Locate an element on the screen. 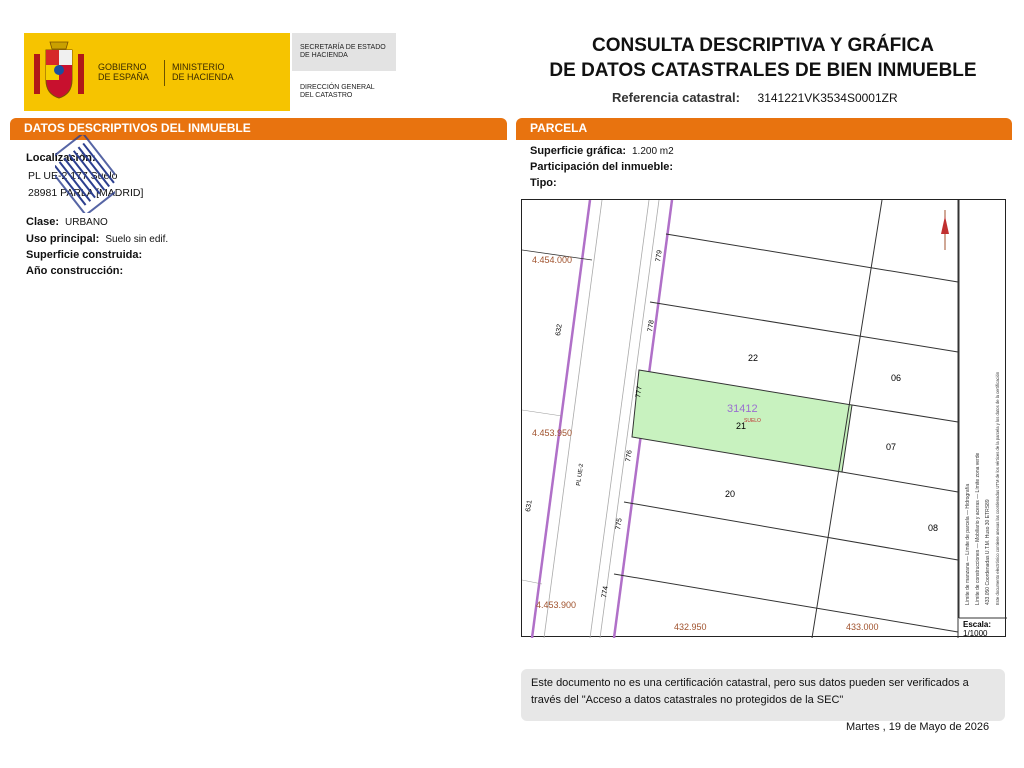  escala-value: 1/1000 is located at coordinates (975, 633).